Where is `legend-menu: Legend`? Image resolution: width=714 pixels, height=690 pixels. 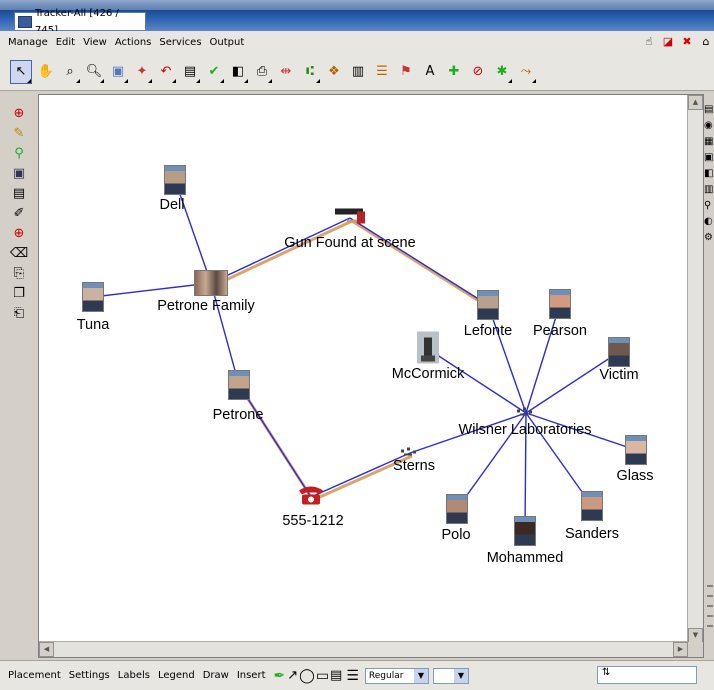
legend-menu: Legend is located at coordinates (176, 675).